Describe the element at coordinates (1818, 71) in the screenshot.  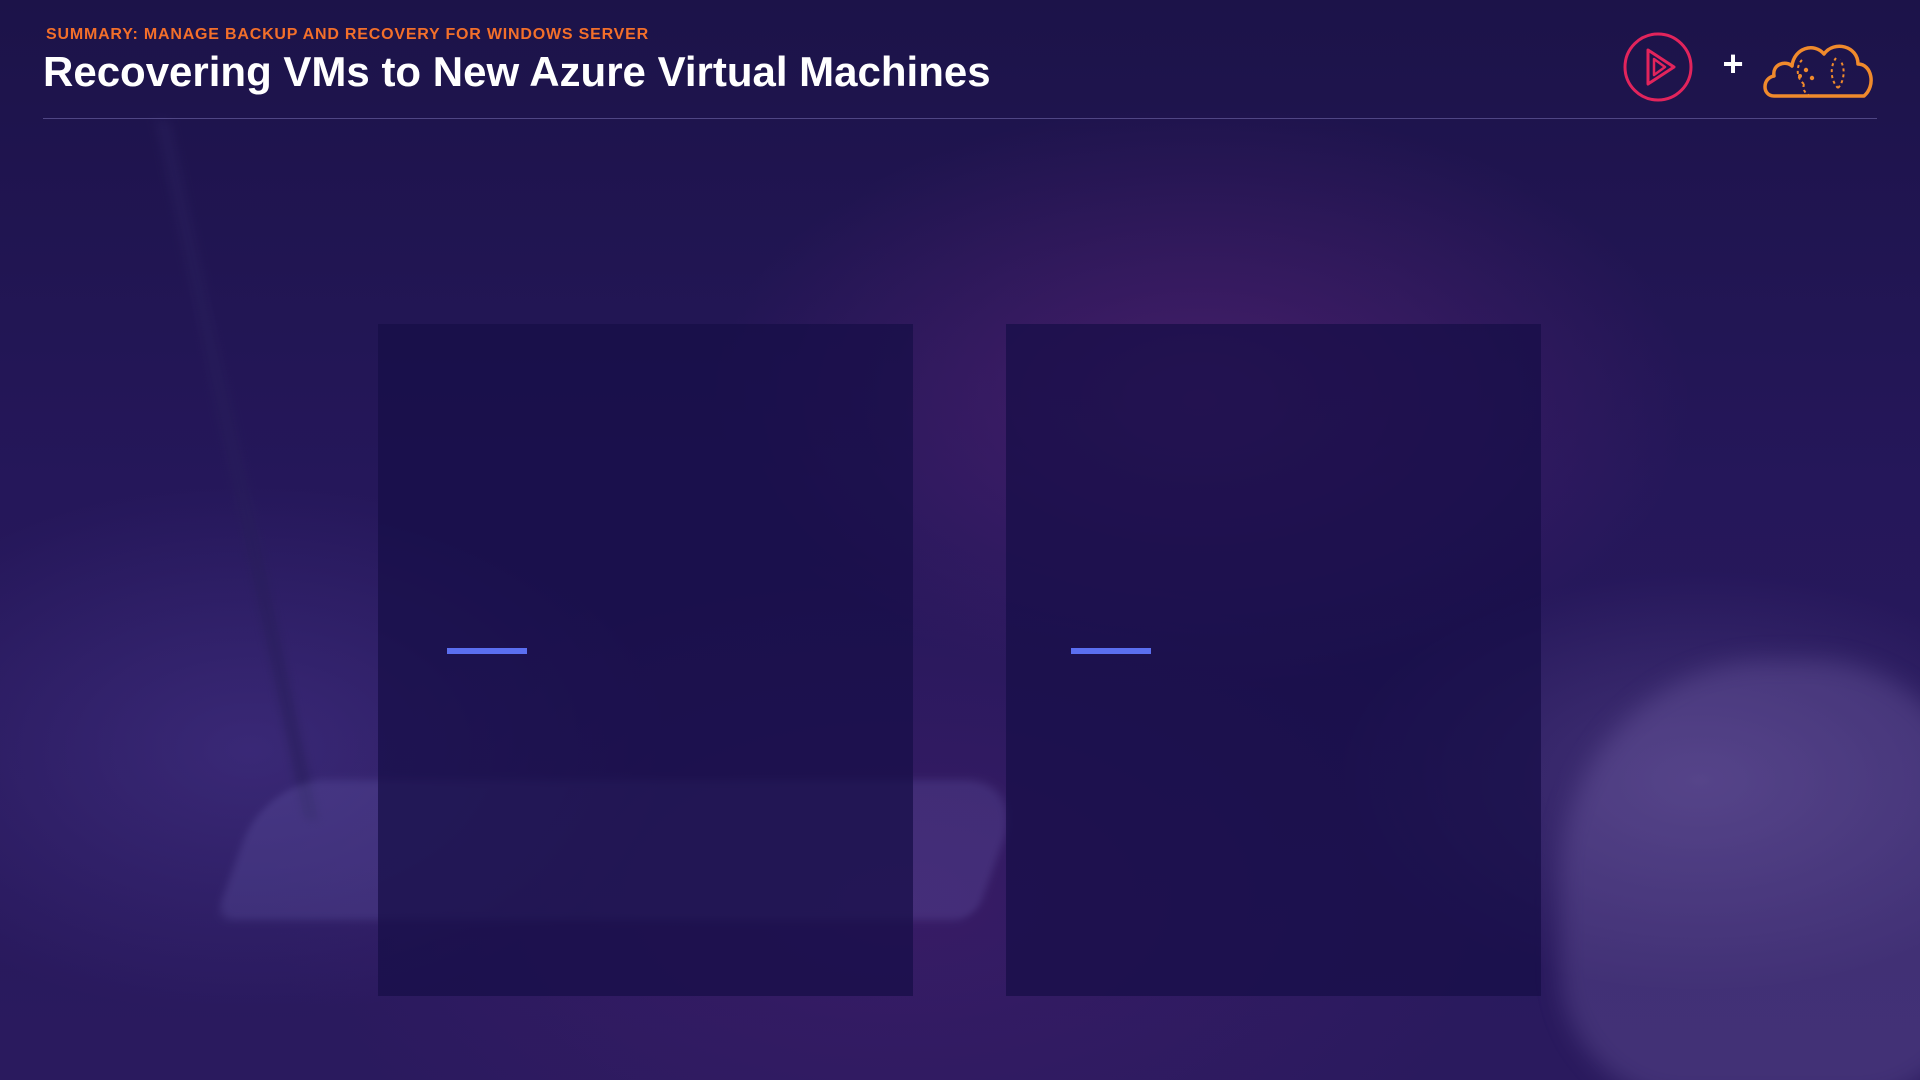
I see `cloud-brain-icon` at that location.